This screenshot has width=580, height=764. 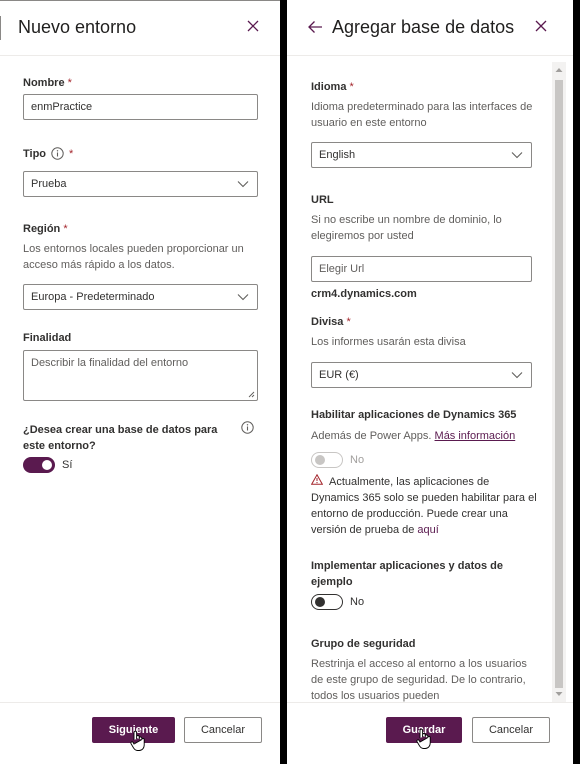 I want to click on dynamics365-label: Habilitar aplicaciones de Dynamics 365, so click(x=414, y=415).